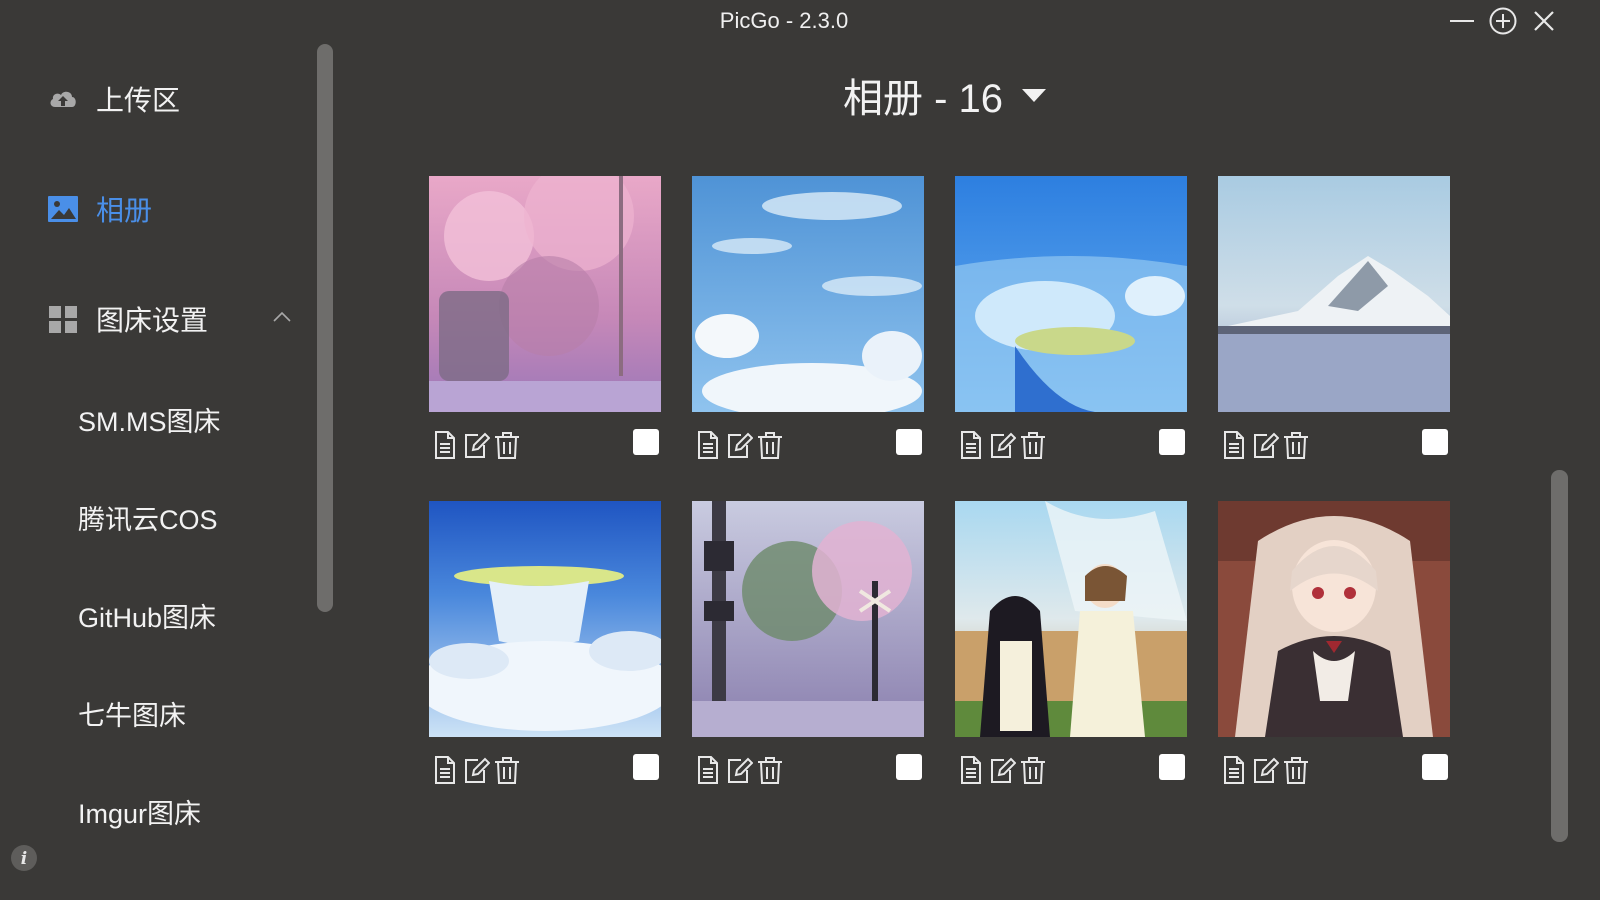  I want to click on cloud-sea-image, so click(545, 619).